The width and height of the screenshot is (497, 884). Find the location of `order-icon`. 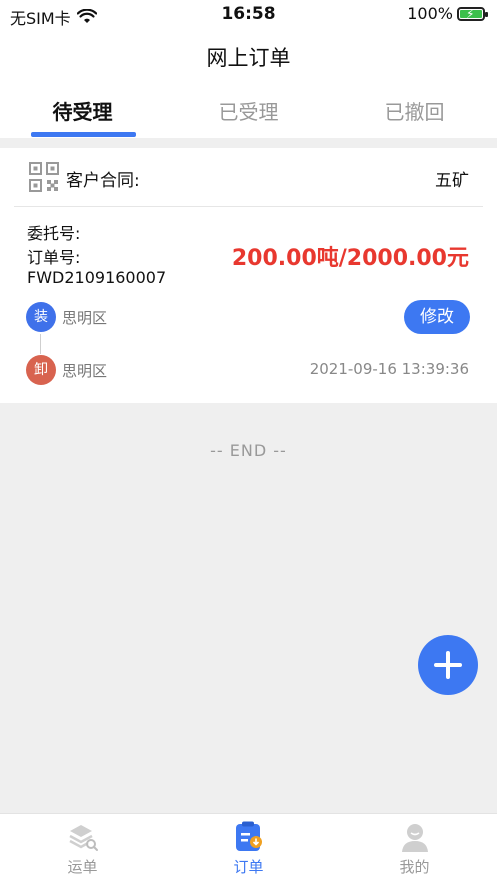

order-icon is located at coordinates (248, 836).